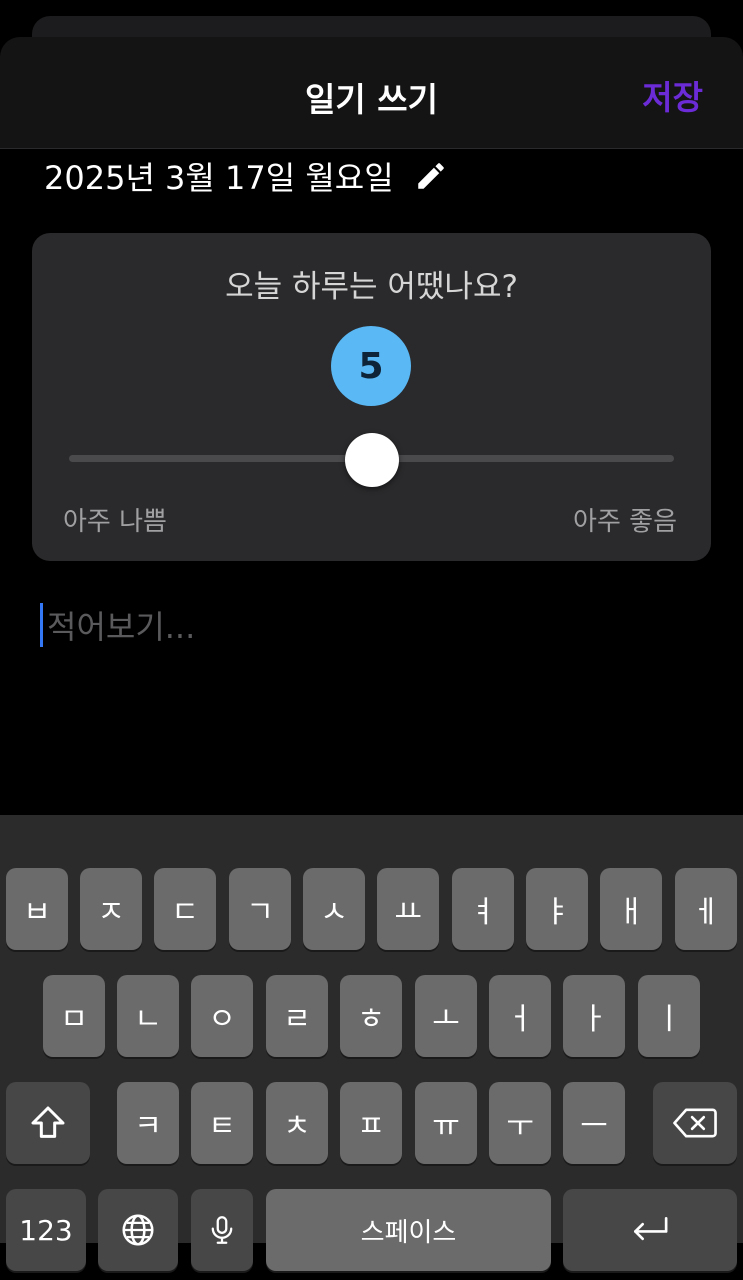 This screenshot has width=743, height=1280. What do you see at coordinates (222, 1123) in the screenshot?
I see `key: ㅌ` at bounding box center [222, 1123].